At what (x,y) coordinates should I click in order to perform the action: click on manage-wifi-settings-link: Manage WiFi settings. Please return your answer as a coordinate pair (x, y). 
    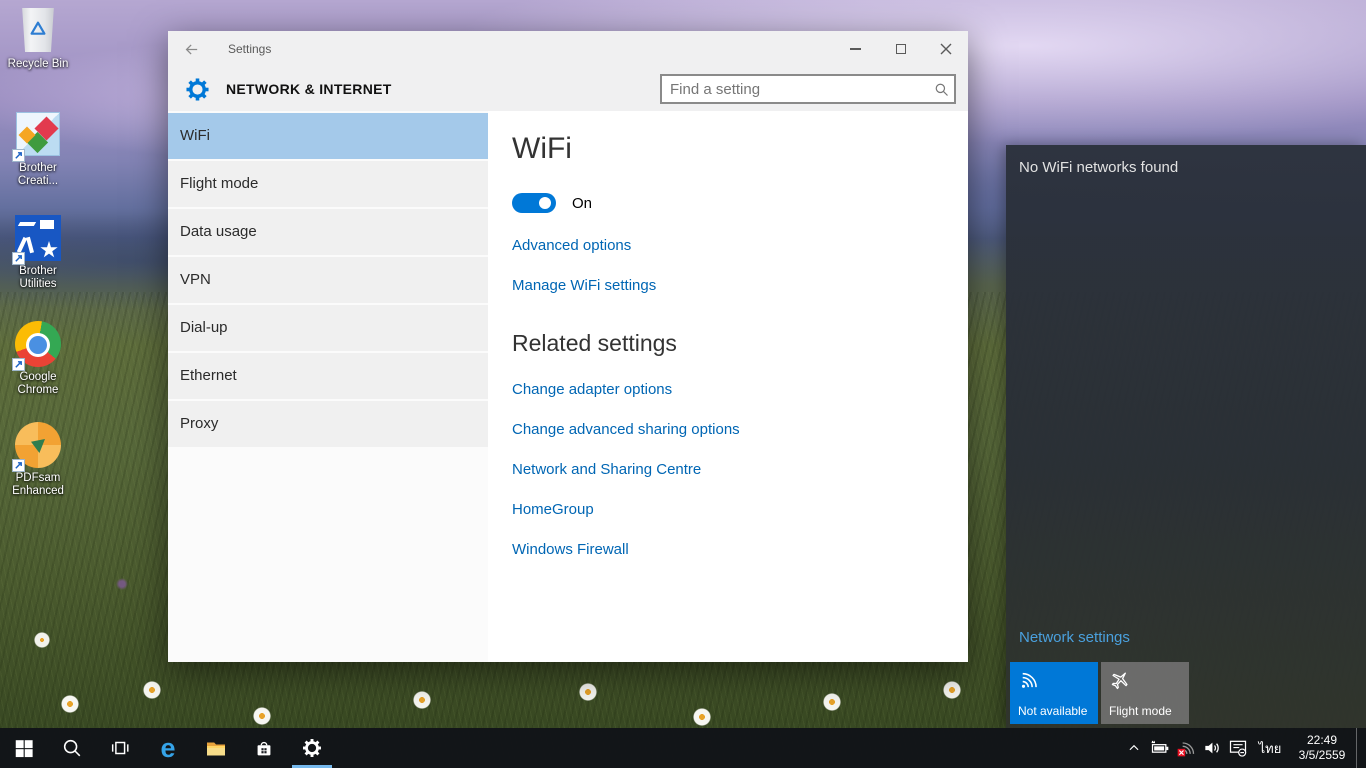
    Looking at the image, I should click on (728, 286).